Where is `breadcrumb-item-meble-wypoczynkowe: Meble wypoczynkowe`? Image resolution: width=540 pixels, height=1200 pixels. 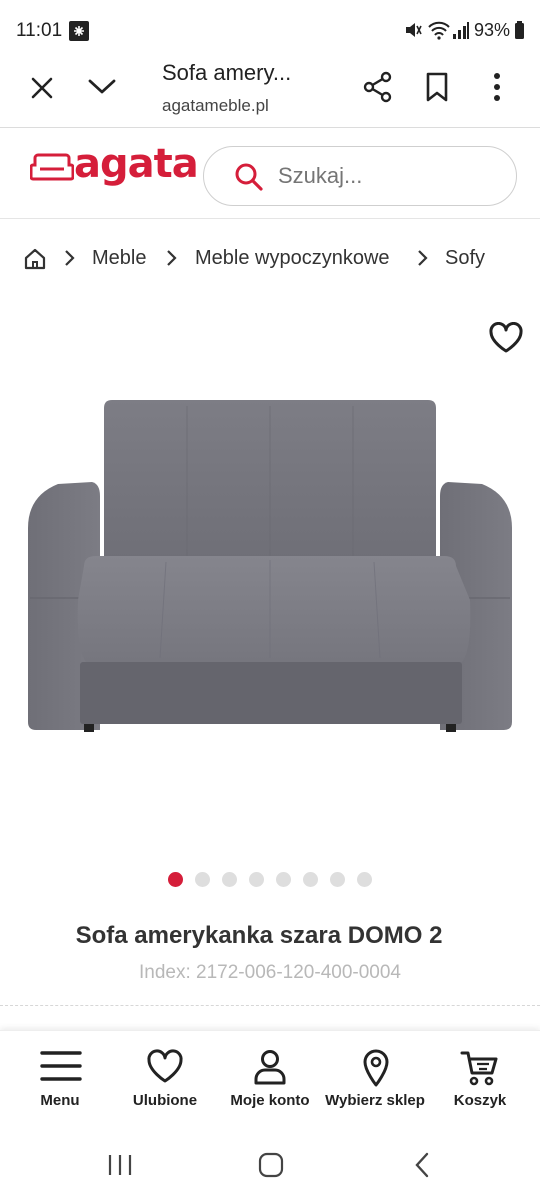 breadcrumb-item-meble-wypoczynkowe: Meble wypoczynkowe is located at coordinates (292, 258).